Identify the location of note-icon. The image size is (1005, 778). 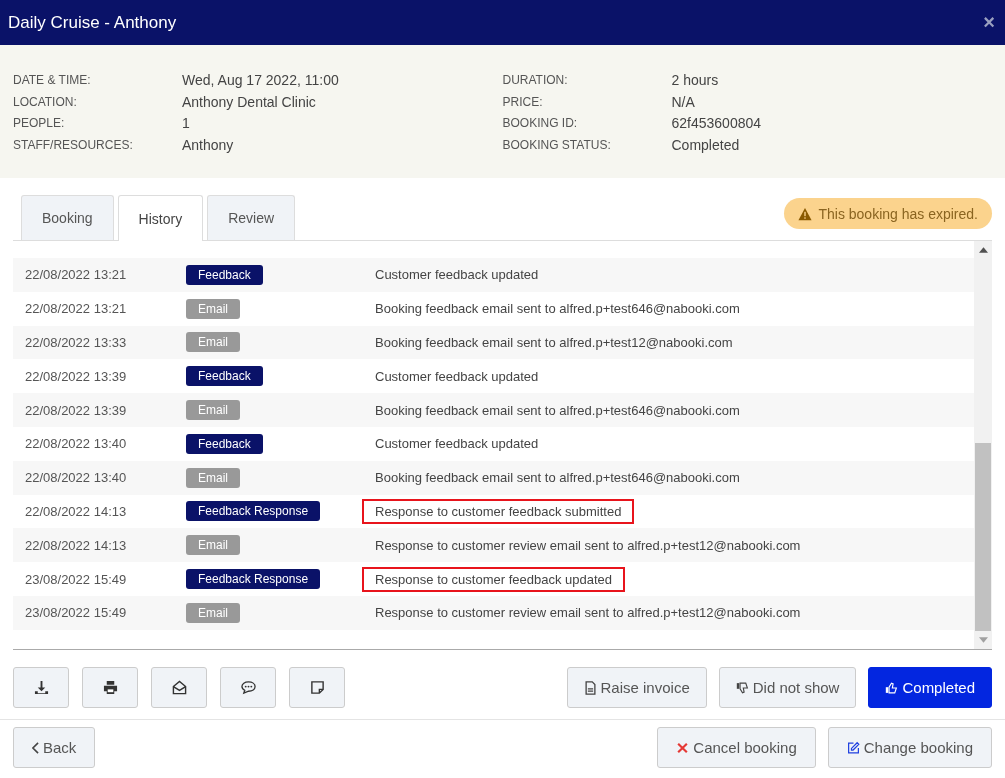
(317, 687).